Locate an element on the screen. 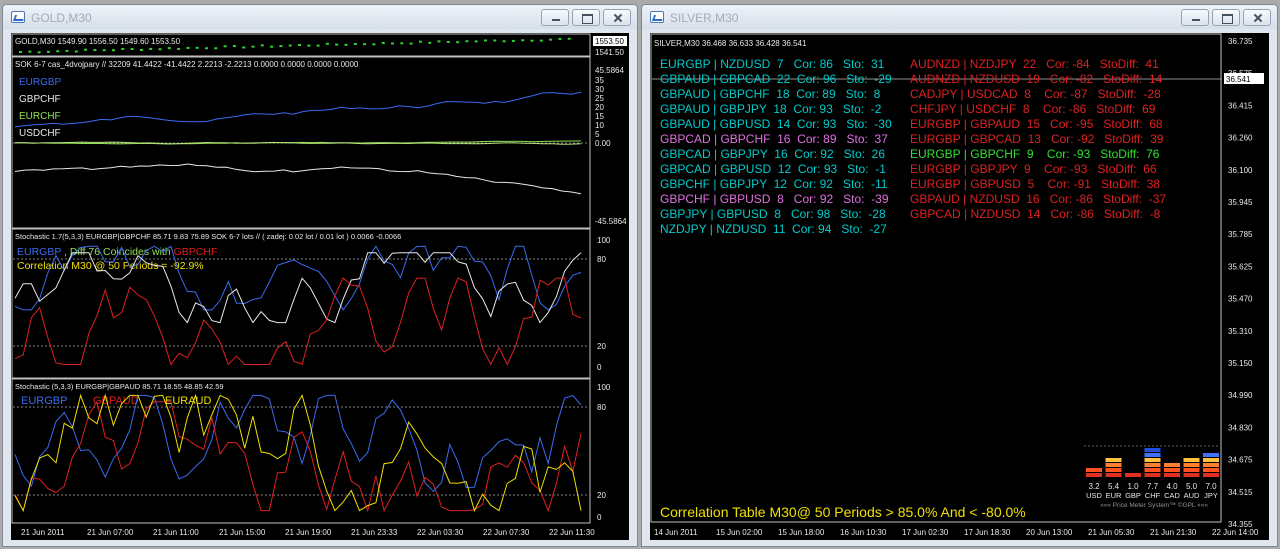  negative-correlation-row: AUDNZD | NZDUSD 19 Cor: -82 StoDiff: 14 is located at coordinates (1036, 79).